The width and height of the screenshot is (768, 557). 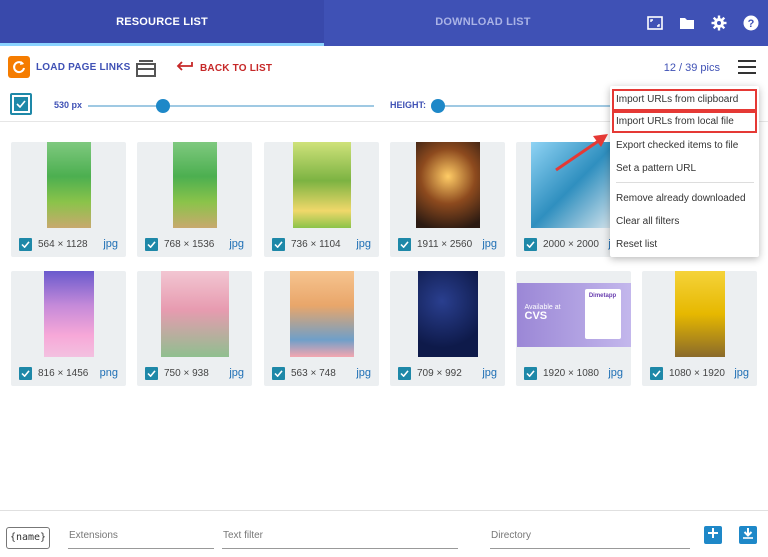 What do you see at coordinates (21, 104) in the screenshot?
I see `select-all-checkbox` at bounding box center [21, 104].